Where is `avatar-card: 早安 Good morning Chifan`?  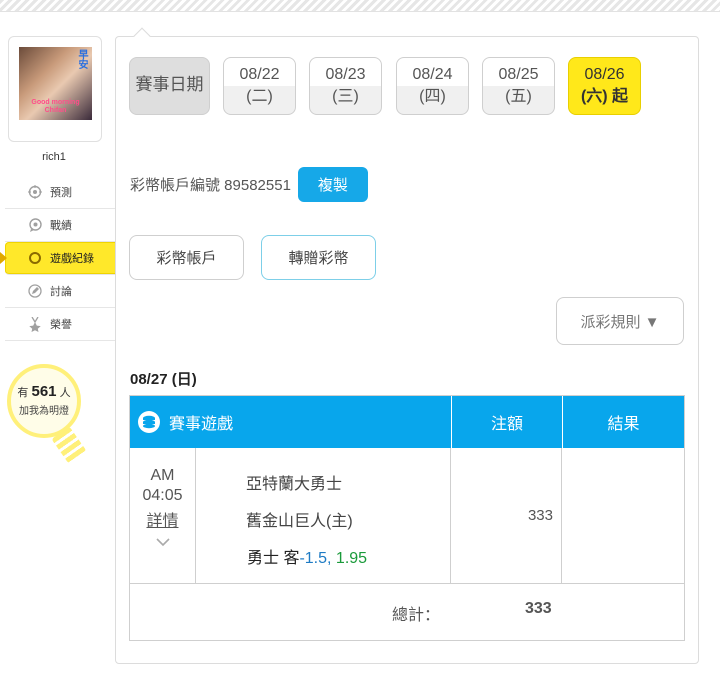 avatar-card: 早安 Good morning Chifan is located at coordinates (55, 89).